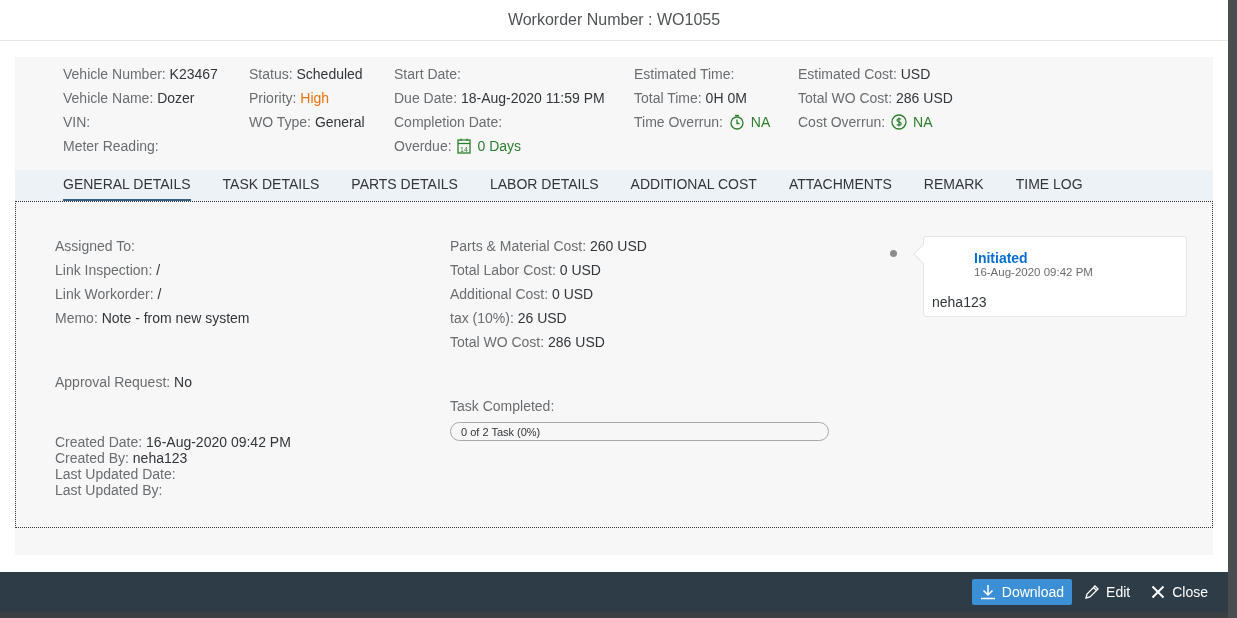 This screenshot has width=1237, height=618. Describe the element at coordinates (726, 98) in the screenshot. I see `field-value: 0H 0M` at that location.